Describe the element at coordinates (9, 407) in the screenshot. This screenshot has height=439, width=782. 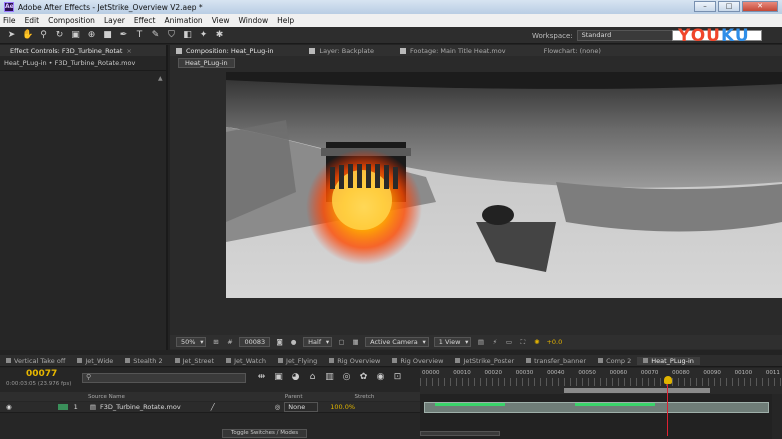
I see `visibility-eye-icon: ◉` at that location.